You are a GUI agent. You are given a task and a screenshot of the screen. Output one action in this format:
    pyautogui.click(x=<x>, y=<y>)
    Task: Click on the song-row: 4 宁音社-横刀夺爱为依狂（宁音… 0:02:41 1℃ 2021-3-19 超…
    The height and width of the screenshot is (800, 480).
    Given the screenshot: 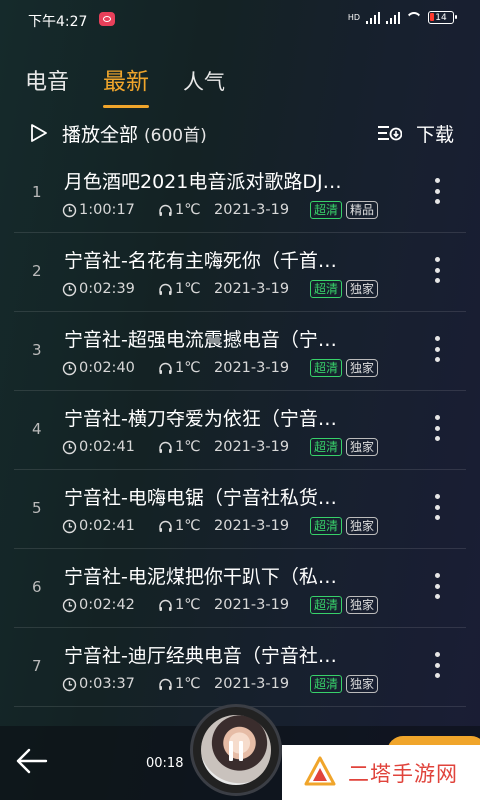 What is the action you would take?
    pyautogui.click(x=240, y=430)
    